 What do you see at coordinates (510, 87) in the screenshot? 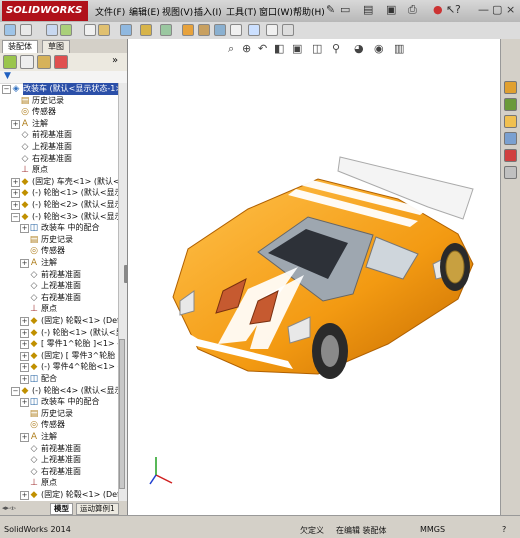
I see `solidworks-resources-icon` at bounding box center [510, 87].